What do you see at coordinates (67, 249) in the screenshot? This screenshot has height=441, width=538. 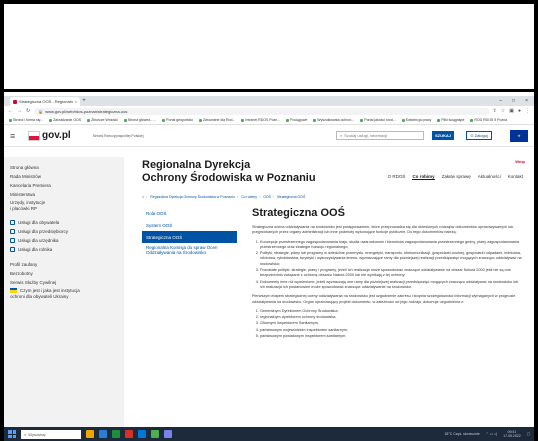 I see `sidebar-item-farmer-services: Usługi dla rolnika` at bounding box center [67, 249].